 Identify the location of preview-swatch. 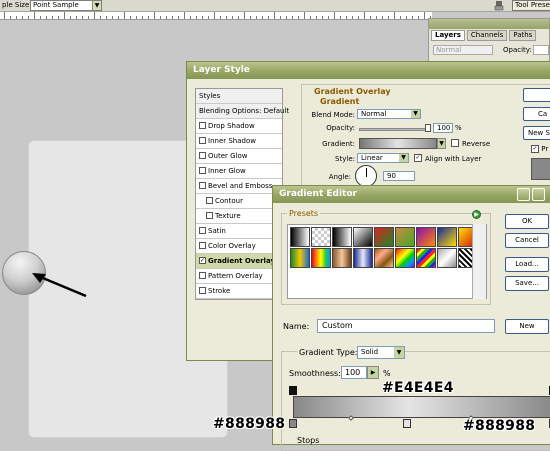
(540, 169).